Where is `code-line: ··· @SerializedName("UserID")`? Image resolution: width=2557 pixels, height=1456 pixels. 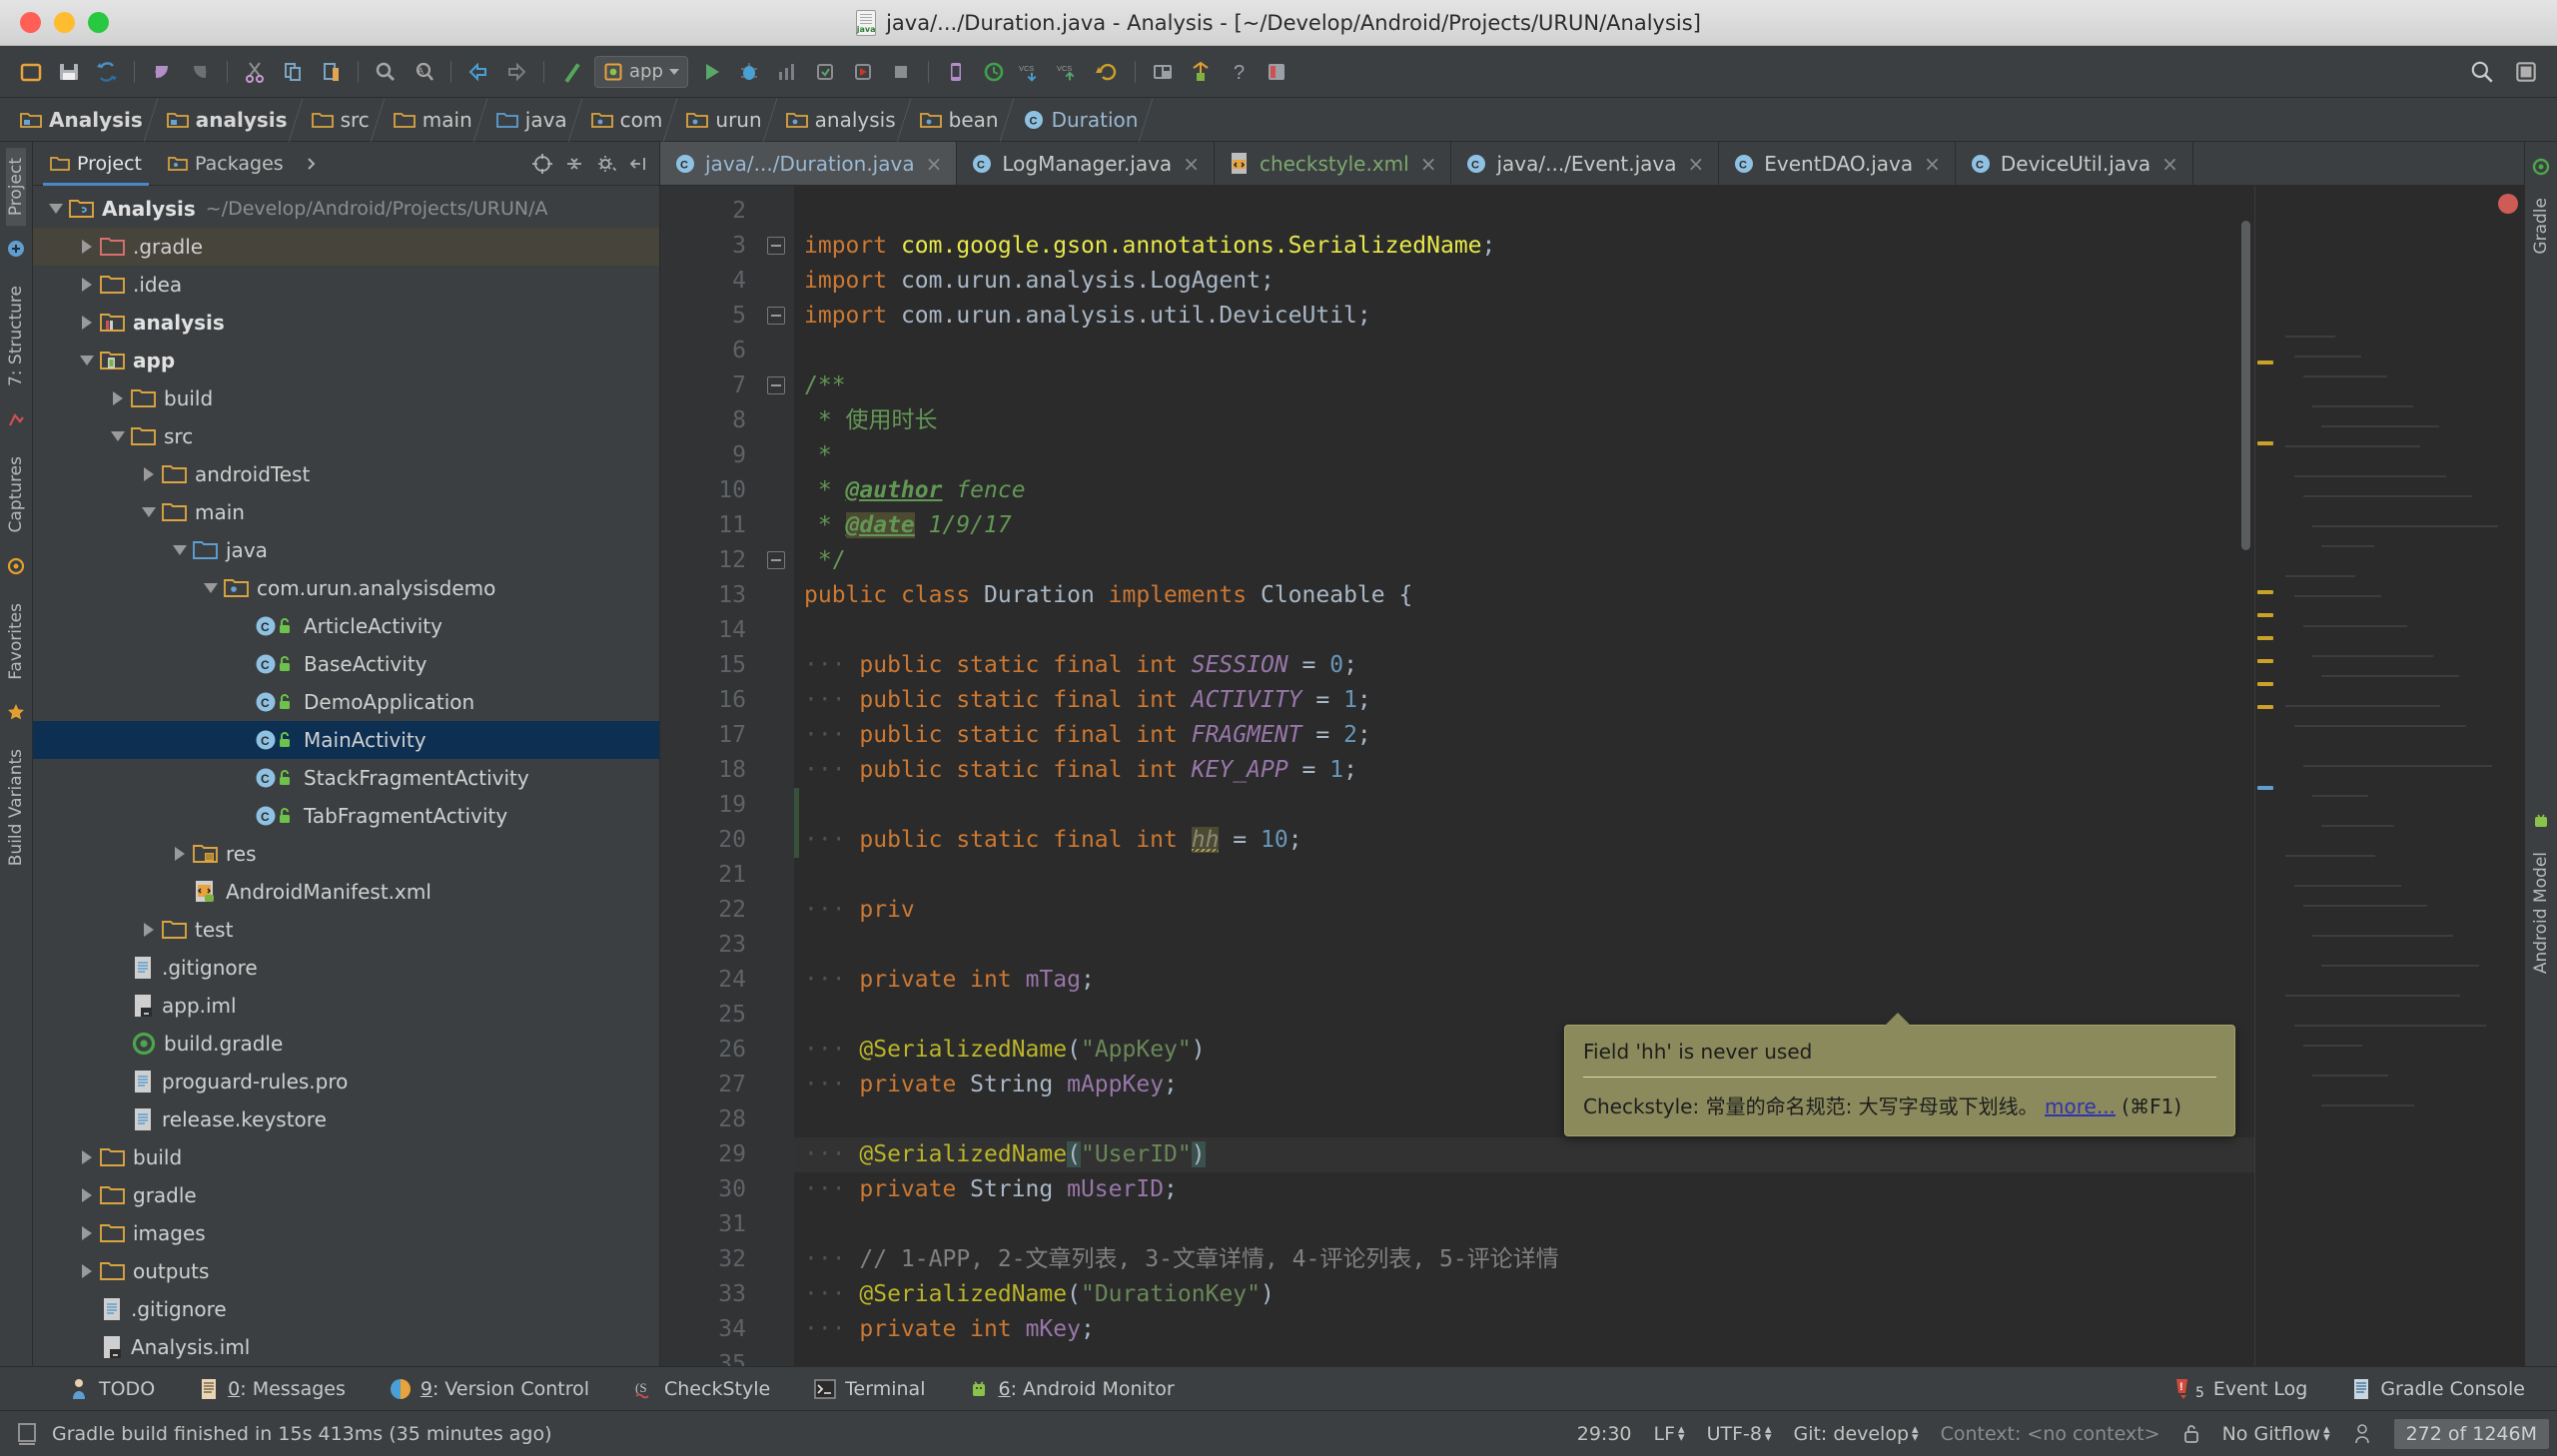
code-line: ··· @SerializedName("UserID") is located at coordinates (1524, 1154).